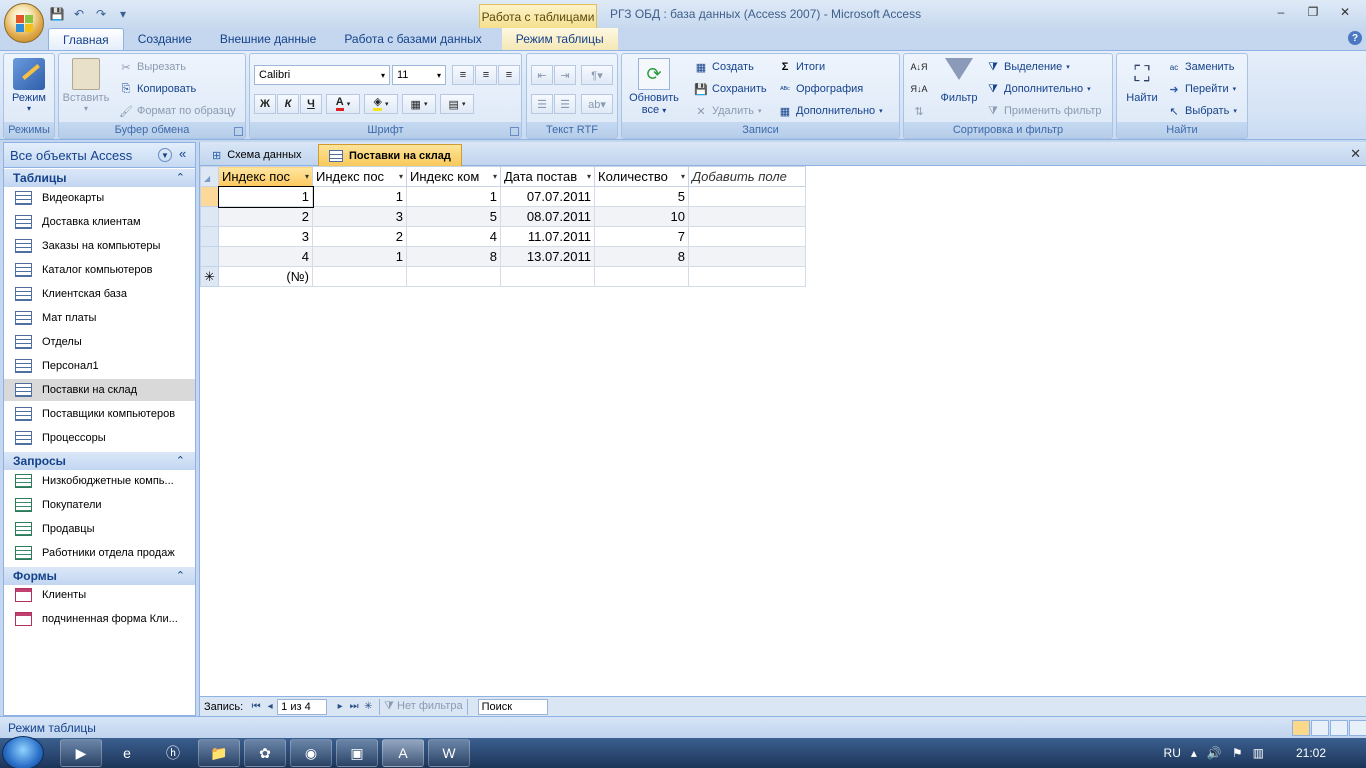 The width and height of the screenshot is (1366, 768). Describe the element at coordinates (542, 75) in the screenshot. I see `decrease-indent-button: ⇤` at that location.